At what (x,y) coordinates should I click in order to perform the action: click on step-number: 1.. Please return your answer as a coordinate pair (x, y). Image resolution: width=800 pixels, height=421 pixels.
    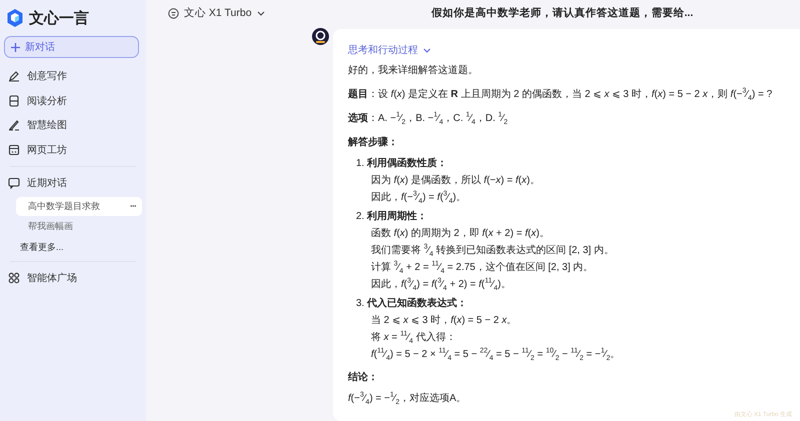
    Looking at the image, I should click on (361, 164).